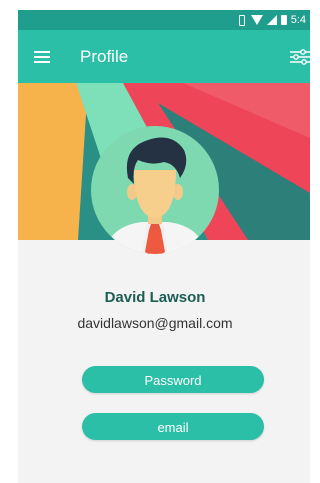  I want to click on status-time: 5:4, so click(298, 20).